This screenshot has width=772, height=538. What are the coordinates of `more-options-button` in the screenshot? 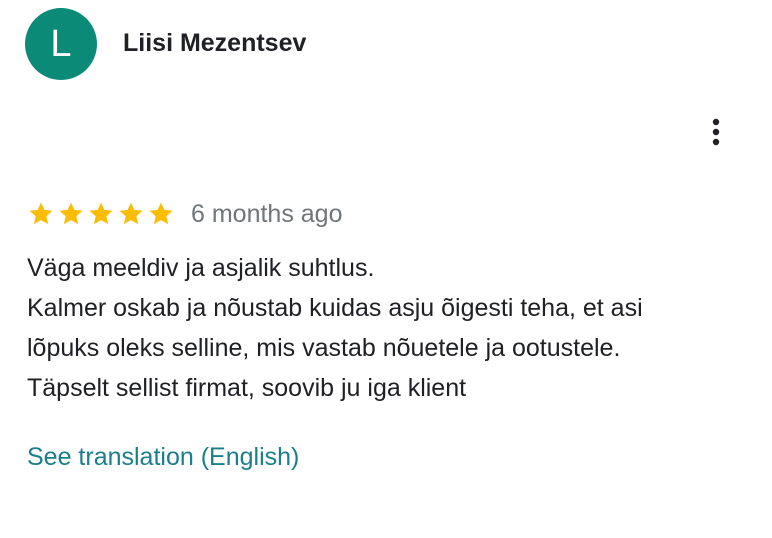 It's located at (716, 132).